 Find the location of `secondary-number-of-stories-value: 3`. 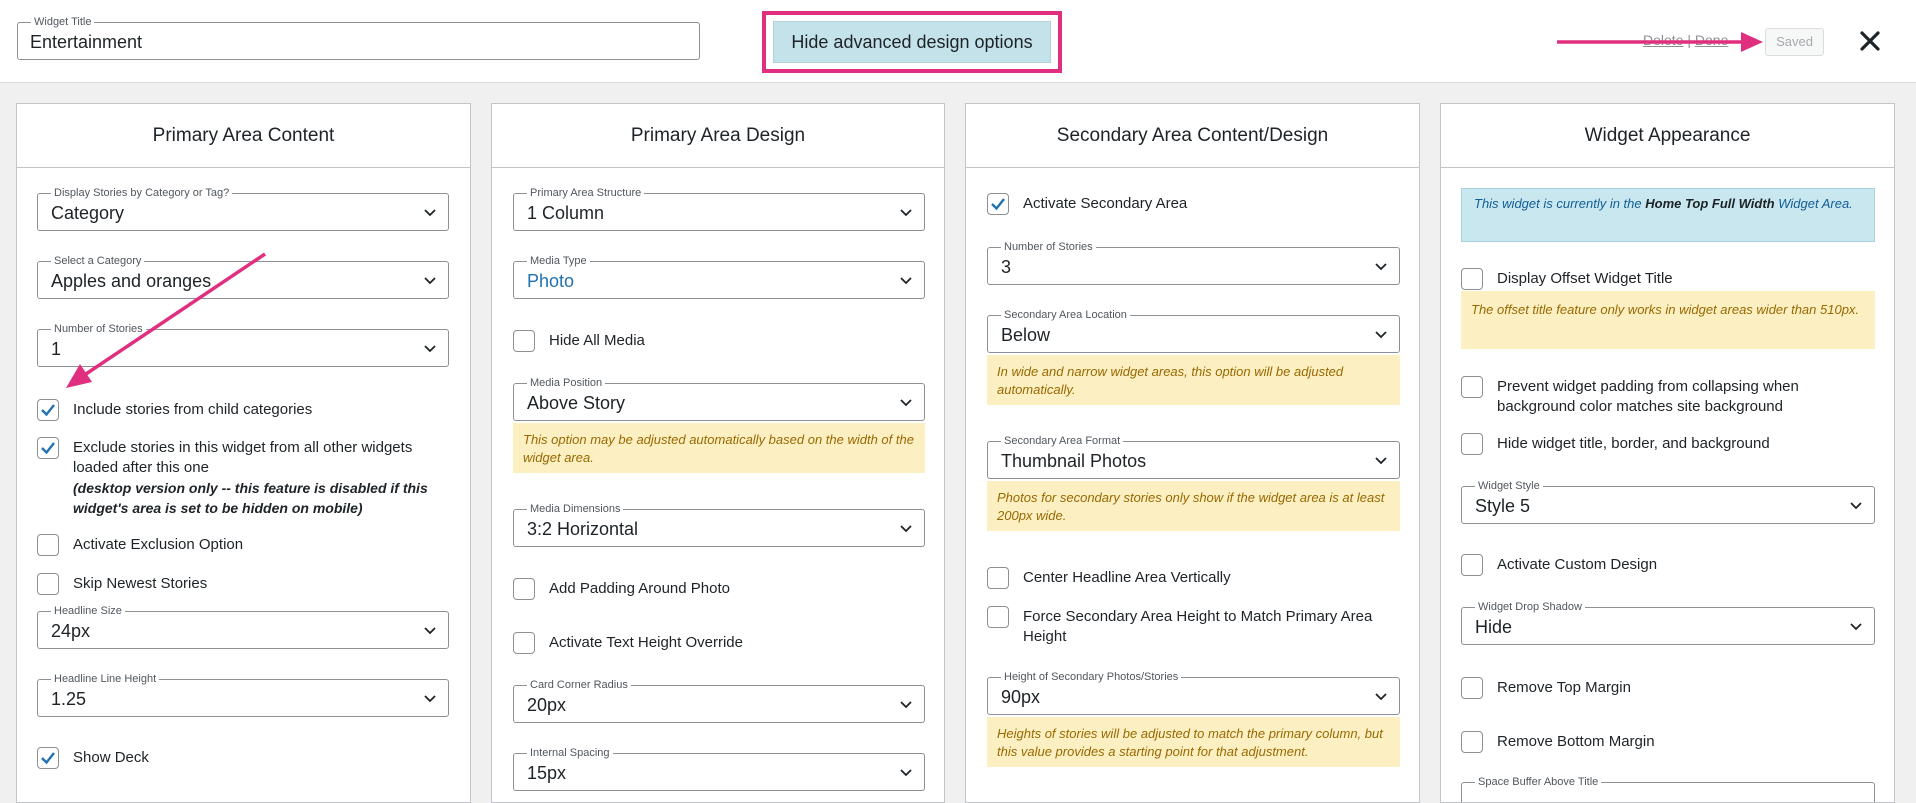

secondary-number-of-stories-value: 3 is located at coordinates (1006, 267).